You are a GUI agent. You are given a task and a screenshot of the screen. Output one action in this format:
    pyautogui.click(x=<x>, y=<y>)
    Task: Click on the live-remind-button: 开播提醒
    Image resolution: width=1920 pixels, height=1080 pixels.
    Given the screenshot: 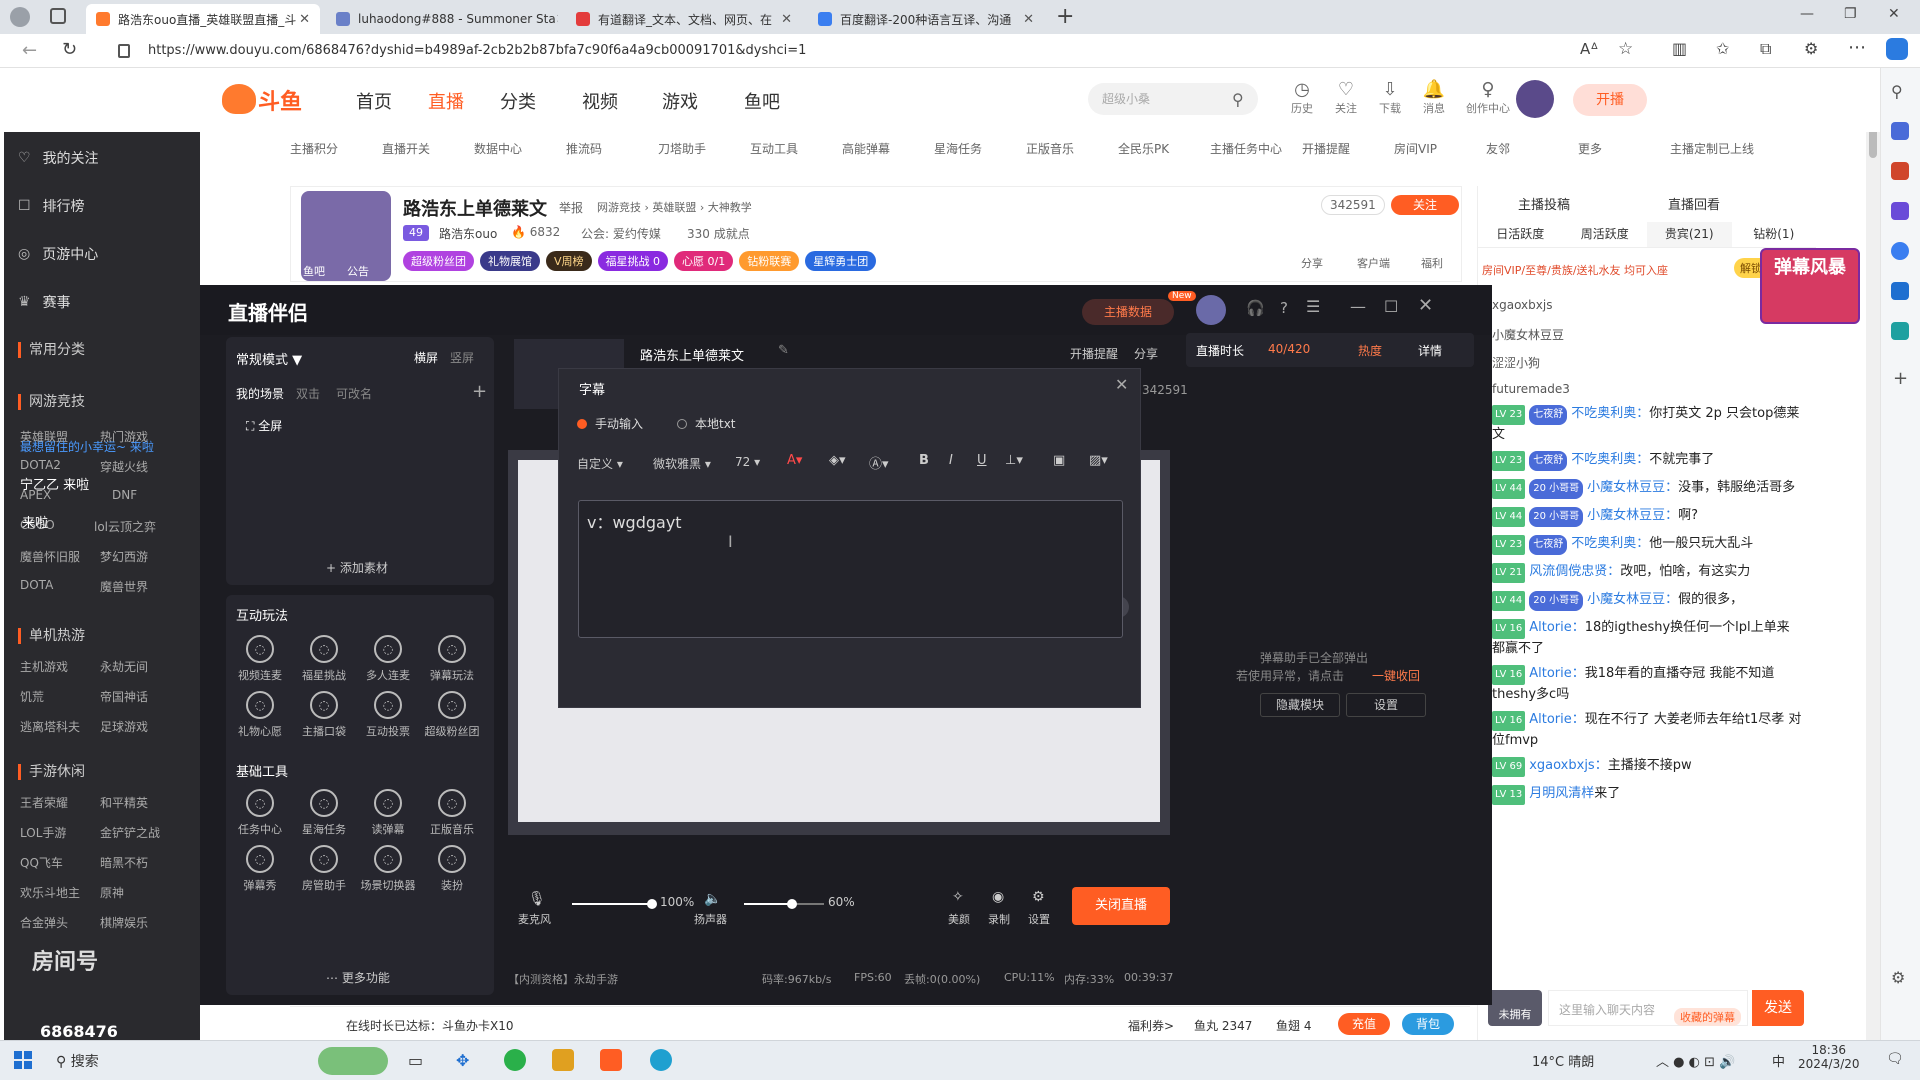 What is the action you would take?
    pyautogui.click(x=1094, y=353)
    